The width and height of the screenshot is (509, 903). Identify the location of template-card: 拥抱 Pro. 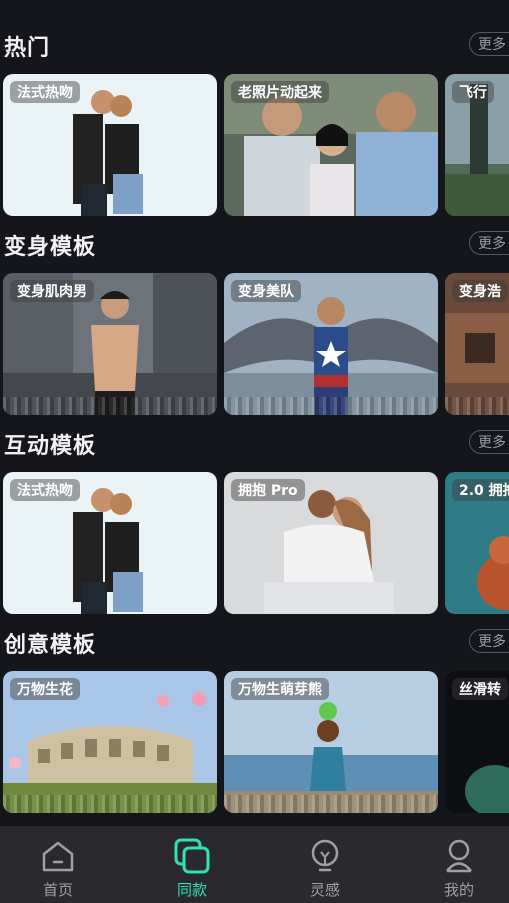
(331, 543).